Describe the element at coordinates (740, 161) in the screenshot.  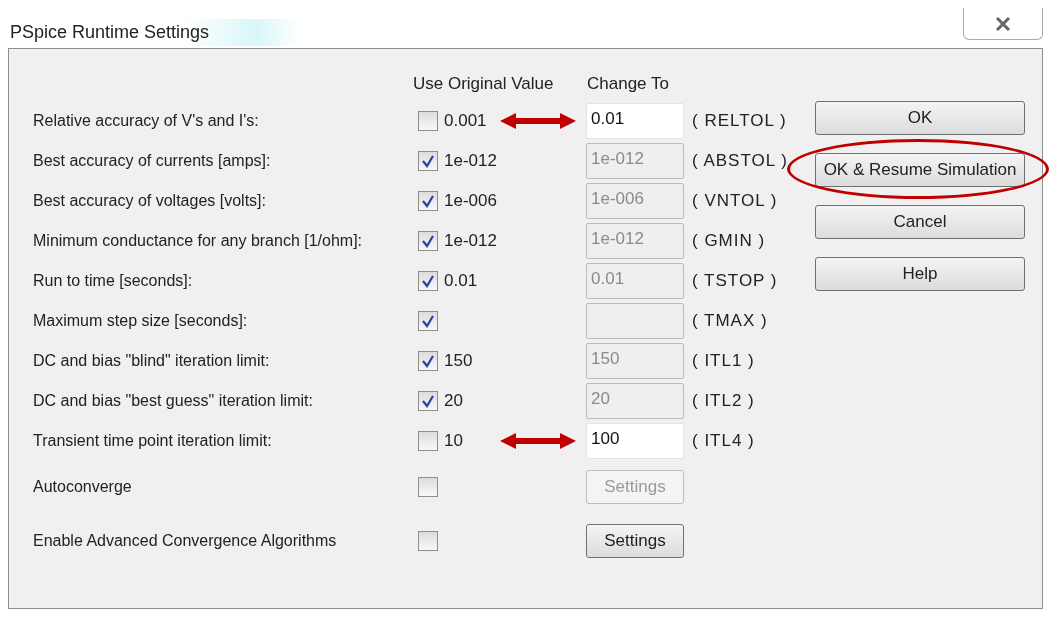
I see `parameter-name: ( ABSTOL )` at that location.